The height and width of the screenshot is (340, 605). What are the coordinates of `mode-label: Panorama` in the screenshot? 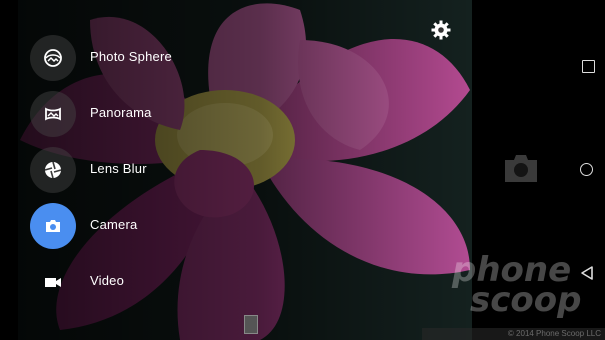 It's located at (121, 112).